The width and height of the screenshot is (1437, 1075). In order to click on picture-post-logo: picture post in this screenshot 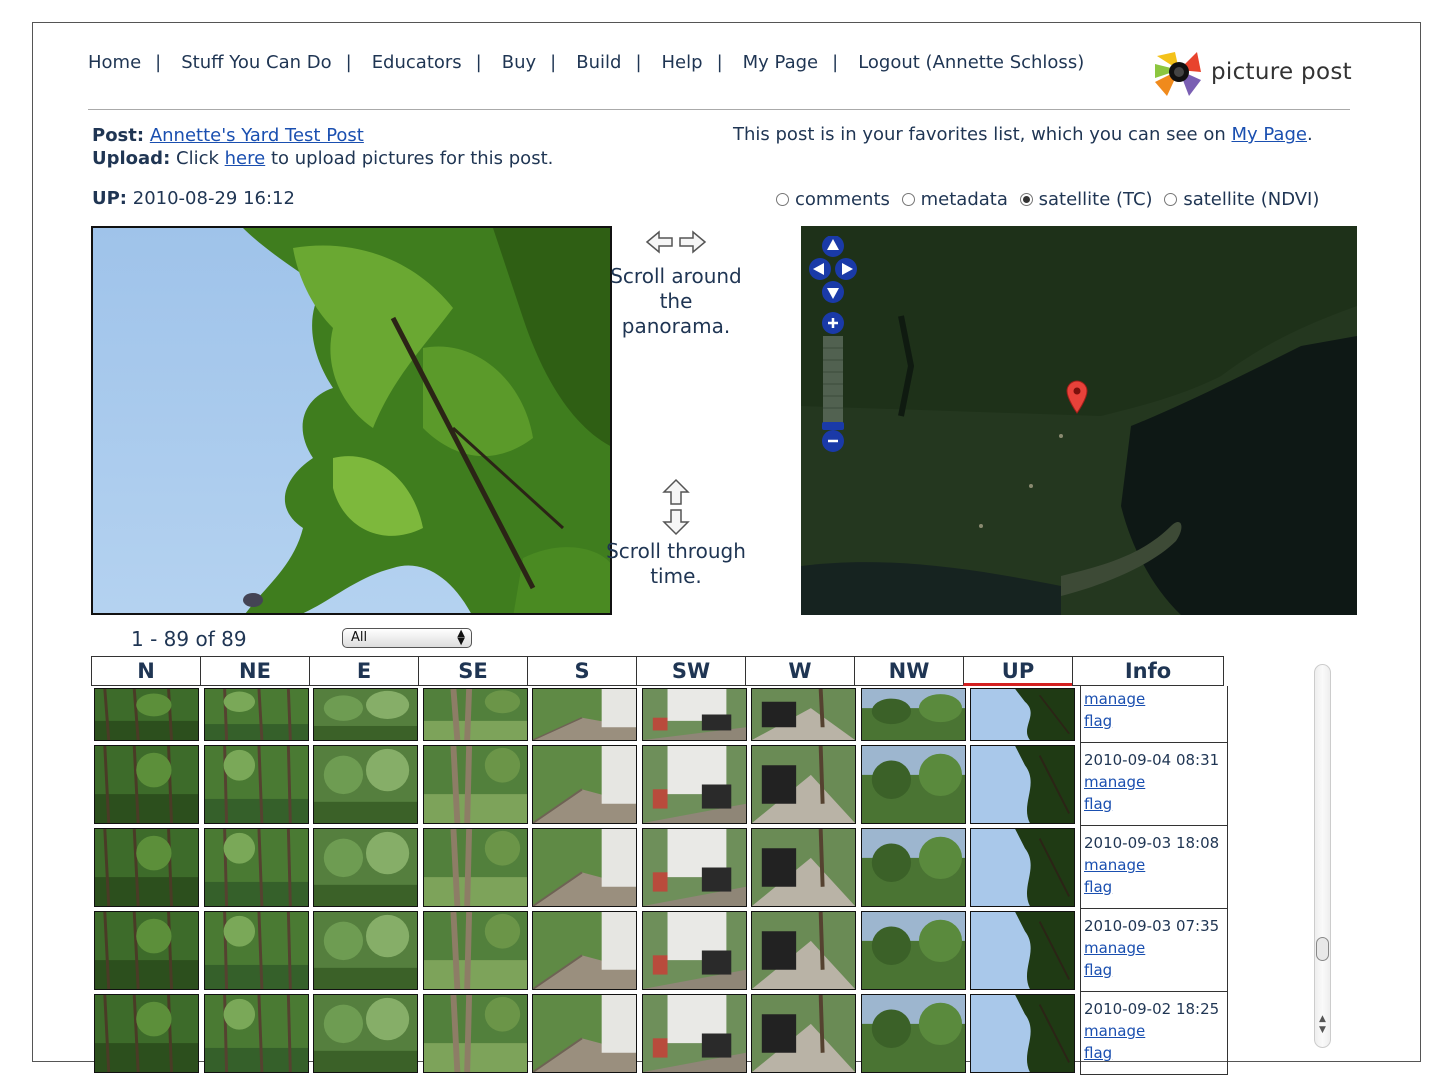, I will do `click(1253, 74)`.